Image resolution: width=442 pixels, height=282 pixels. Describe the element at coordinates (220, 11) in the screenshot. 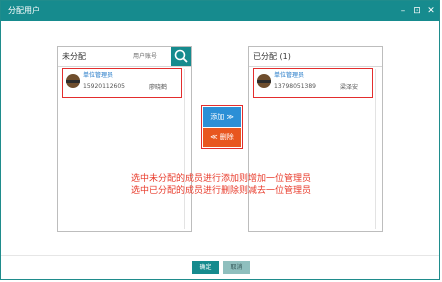

I see `dialog-titlebar: 分配用户 – ⊡ ✕` at that location.